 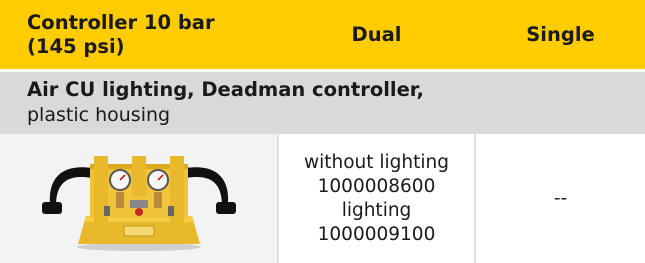 I want to click on header-single-label: Single, so click(x=560, y=34).